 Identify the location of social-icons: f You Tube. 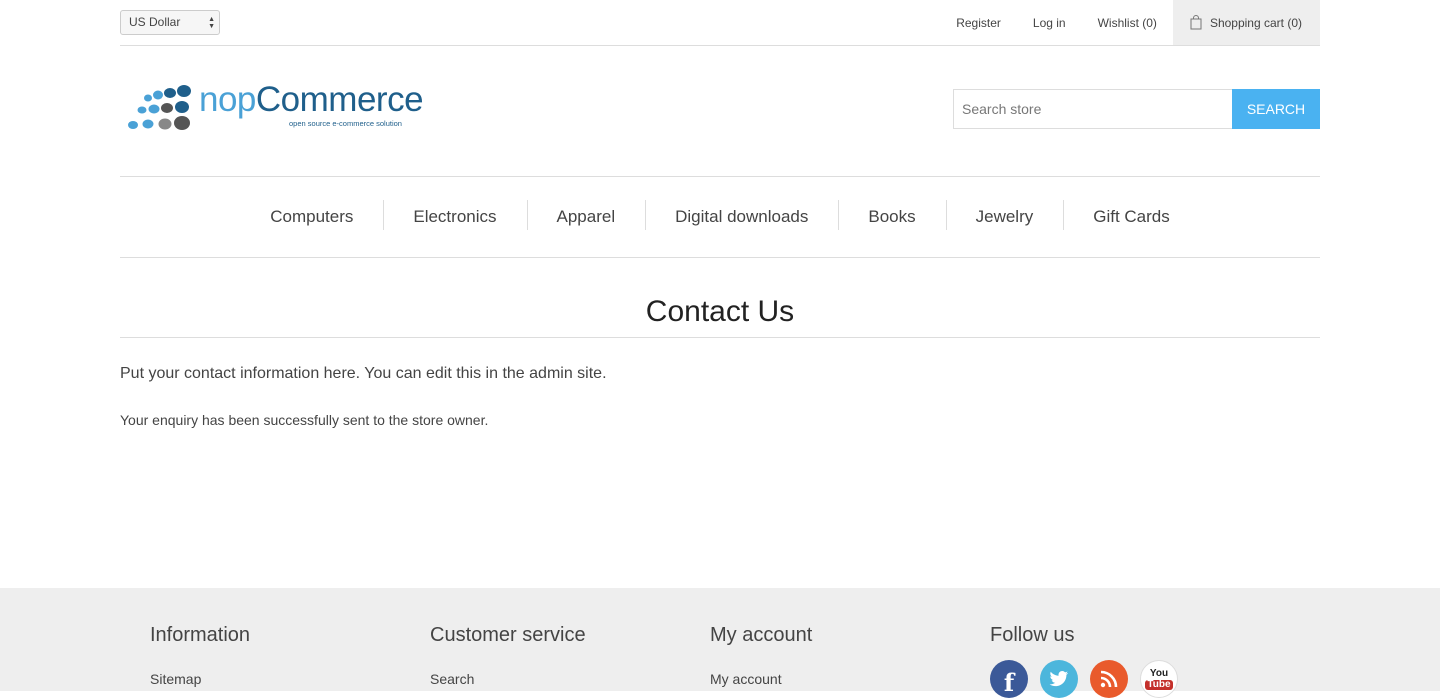
(1130, 679).